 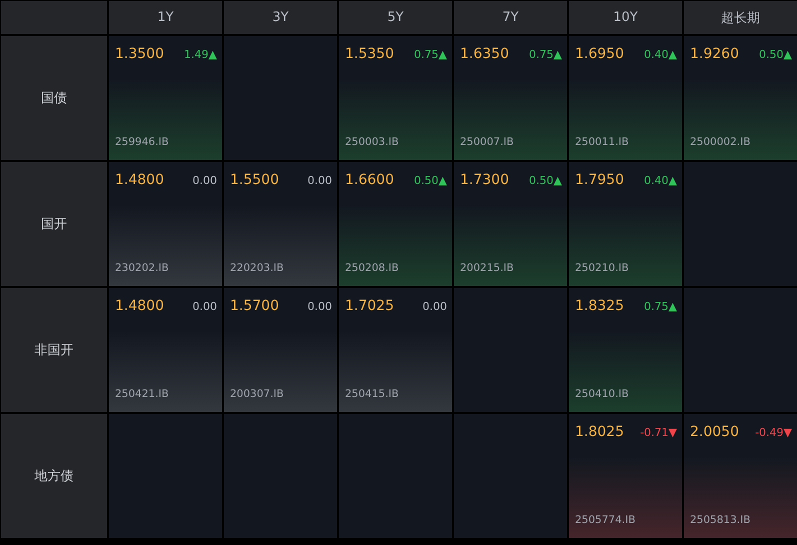 What do you see at coordinates (599, 180) in the screenshot?
I see `yield-price: 1.7950` at bounding box center [599, 180].